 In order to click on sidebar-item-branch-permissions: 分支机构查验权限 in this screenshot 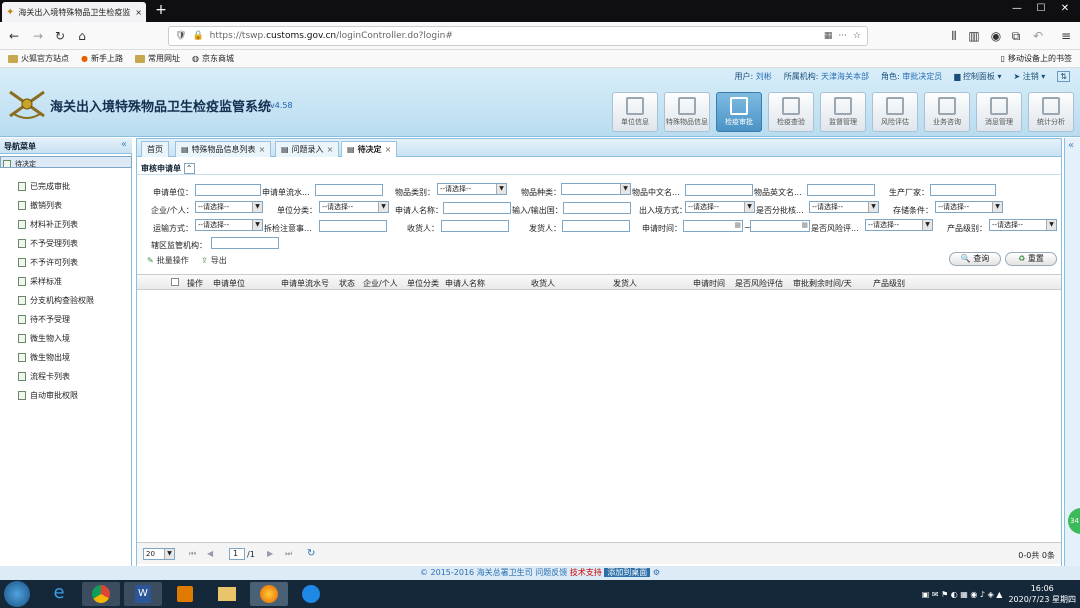, I will do `click(66, 298)`.